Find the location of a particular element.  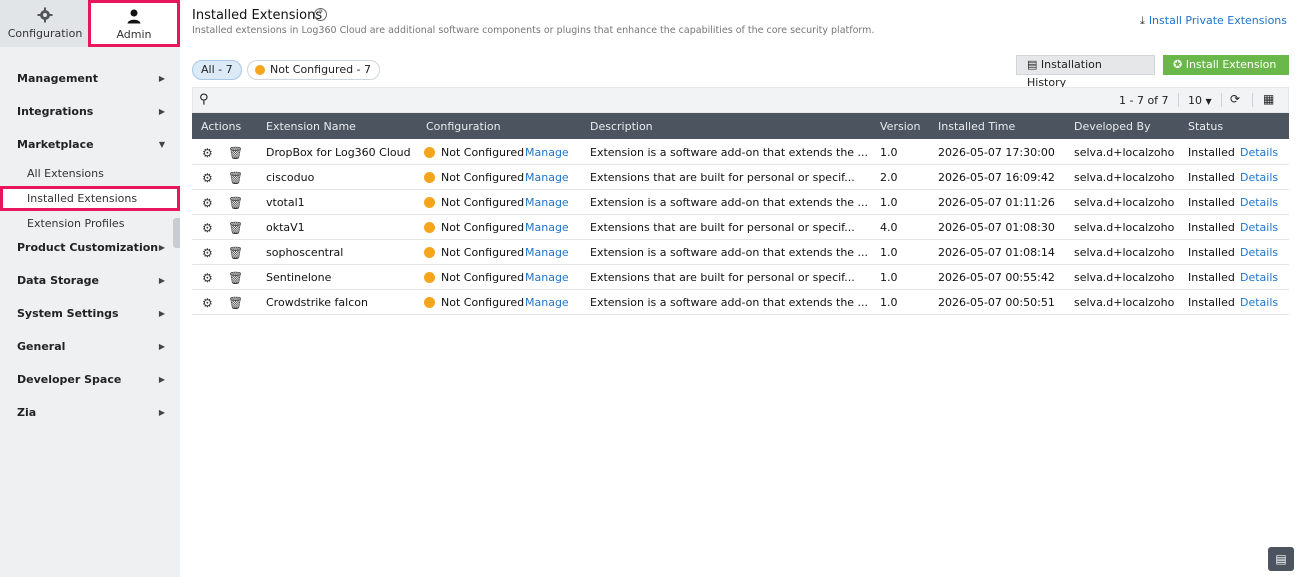

header-configuration: Configuration is located at coordinates (463, 126).